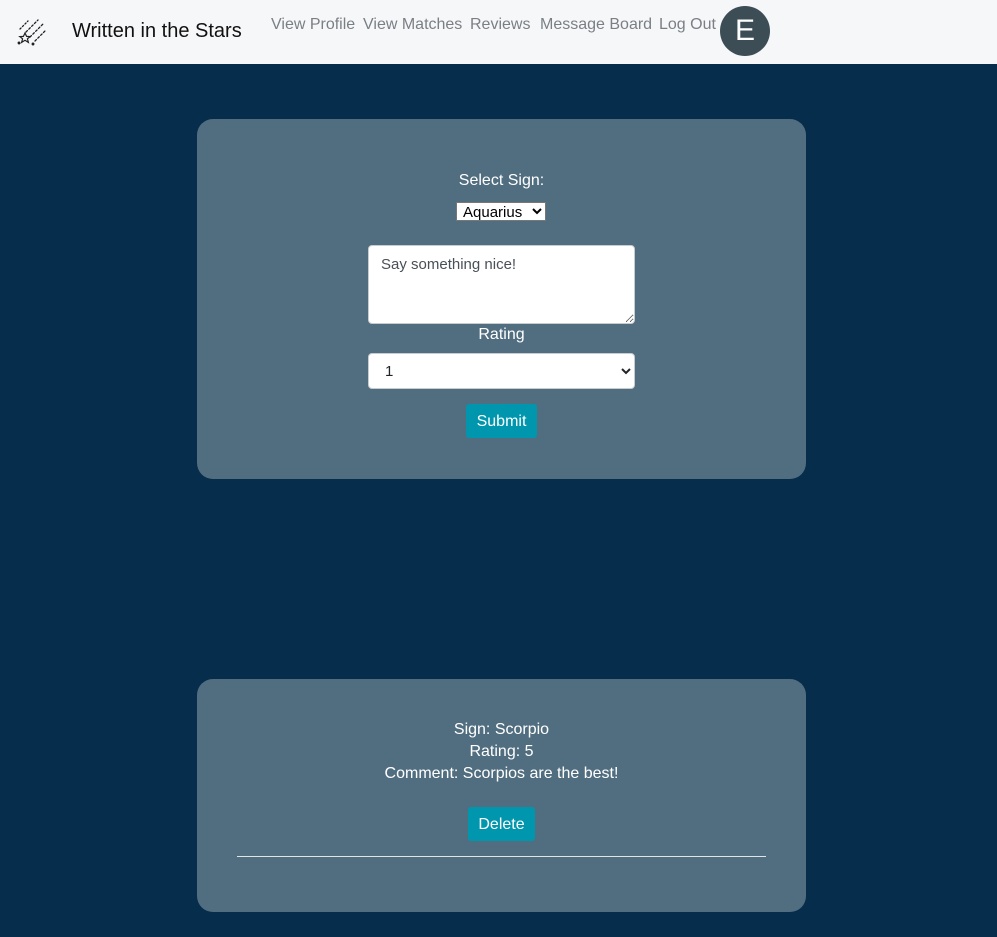  Describe the element at coordinates (501, 334) in the screenshot. I see `rating-label: Rating` at that location.